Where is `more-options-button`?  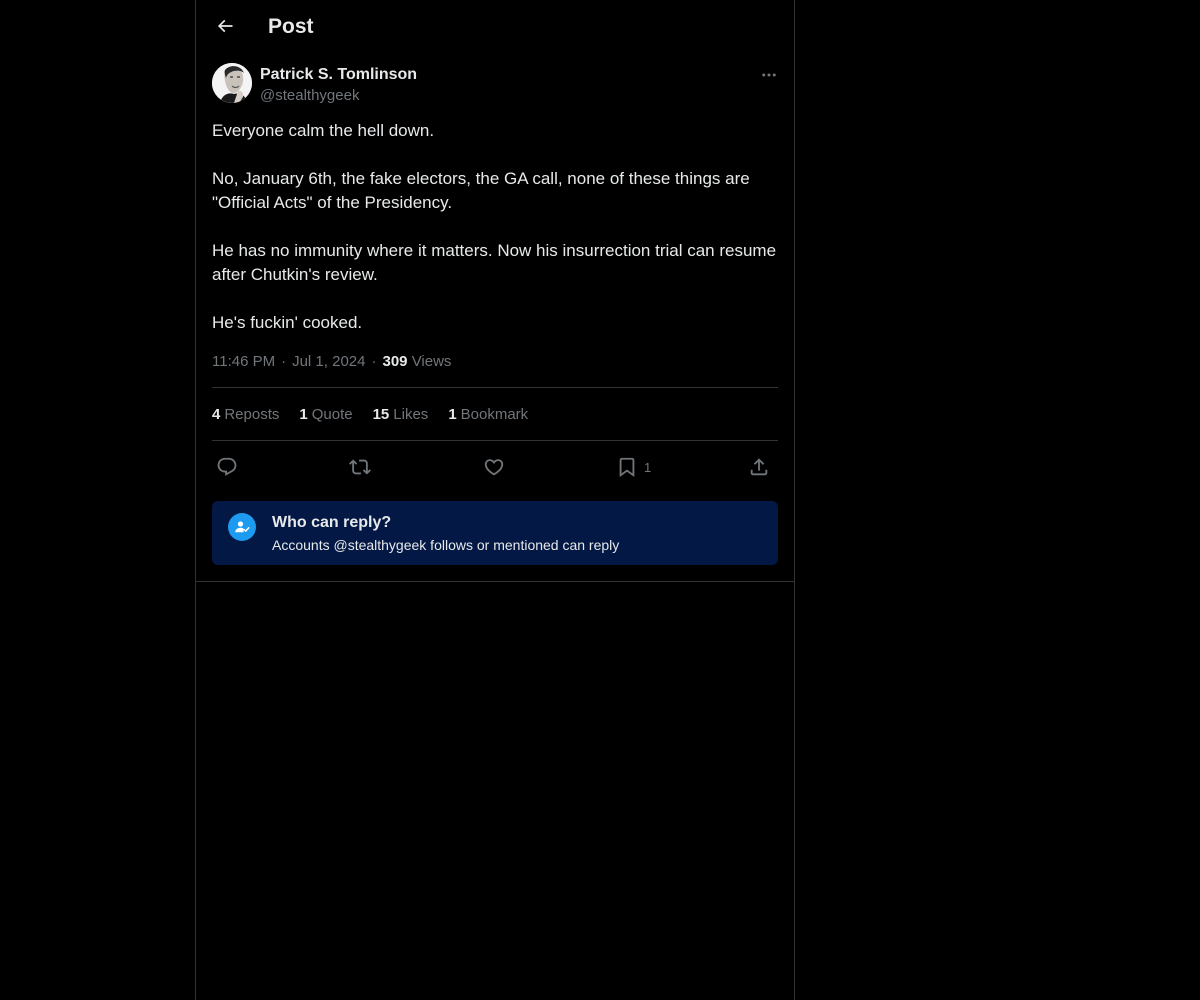 more-options-button is located at coordinates (769, 75).